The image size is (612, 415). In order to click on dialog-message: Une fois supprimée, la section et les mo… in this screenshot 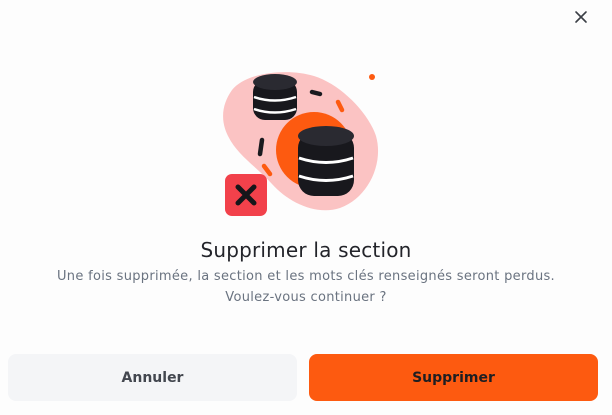, I will do `click(306, 287)`.